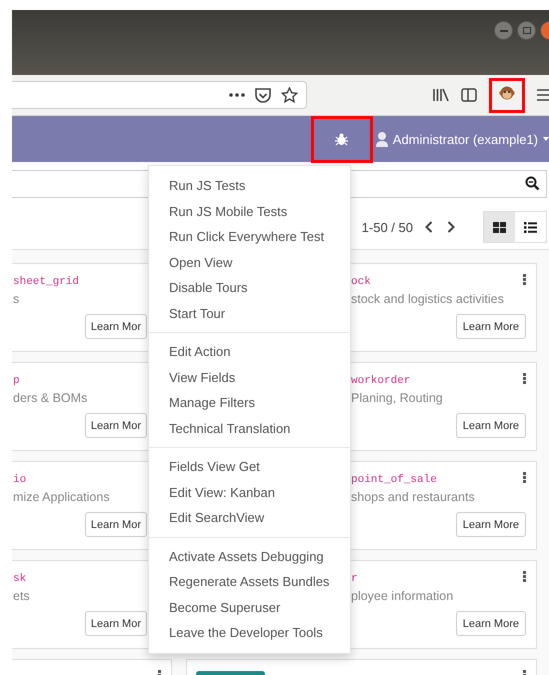 This screenshot has width=549, height=675. Describe the element at coordinates (249, 351) in the screenshot. I see `menu-item: Edit Action` at that location.